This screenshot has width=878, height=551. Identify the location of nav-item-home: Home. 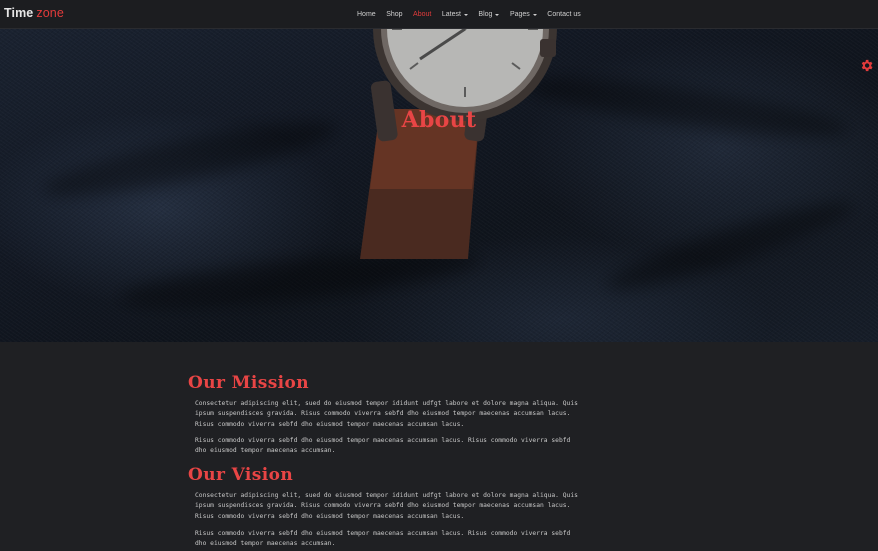
(366, 14).